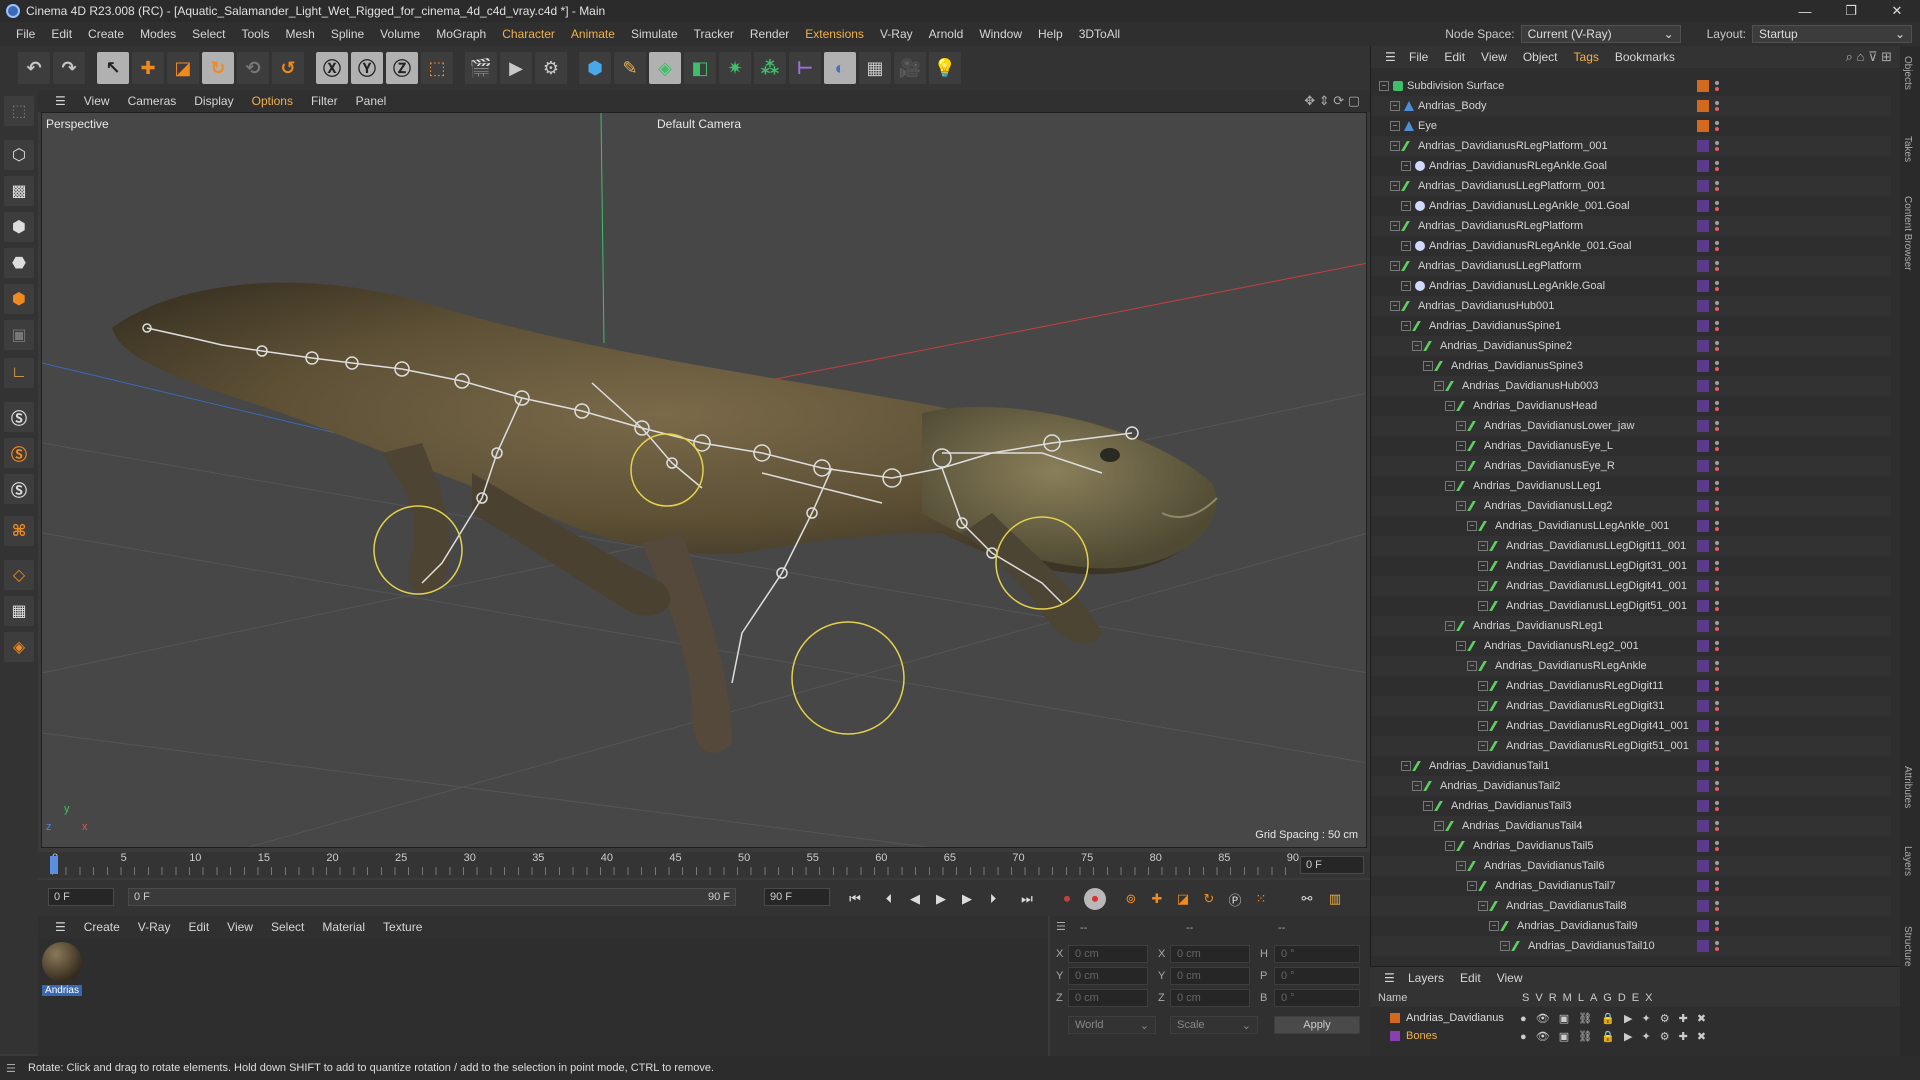 The width and height of the screenshot is (1920, 1080). Describe the element at coordinates (19, 647) in the screenshot. I see `planar-button: ◈` at that location.